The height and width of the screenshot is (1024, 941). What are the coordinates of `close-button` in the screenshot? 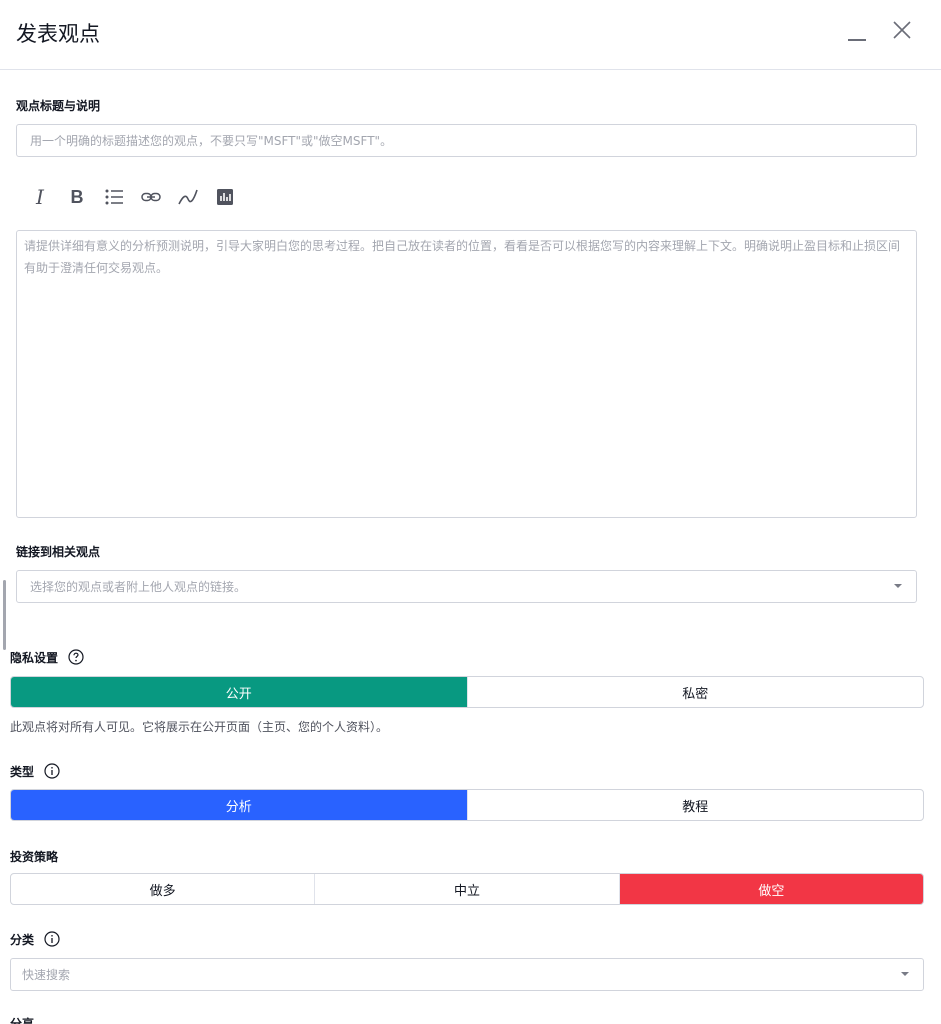 It's located at (902, 30).